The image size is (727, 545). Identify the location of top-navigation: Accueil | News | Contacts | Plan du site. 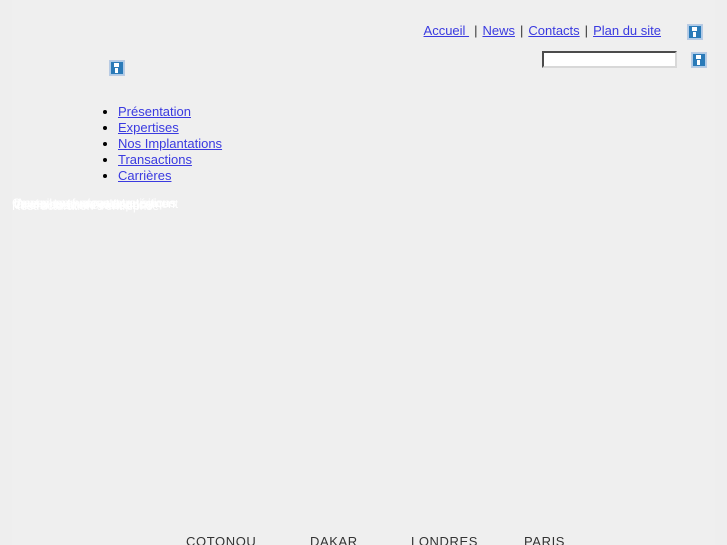
(357, 31).